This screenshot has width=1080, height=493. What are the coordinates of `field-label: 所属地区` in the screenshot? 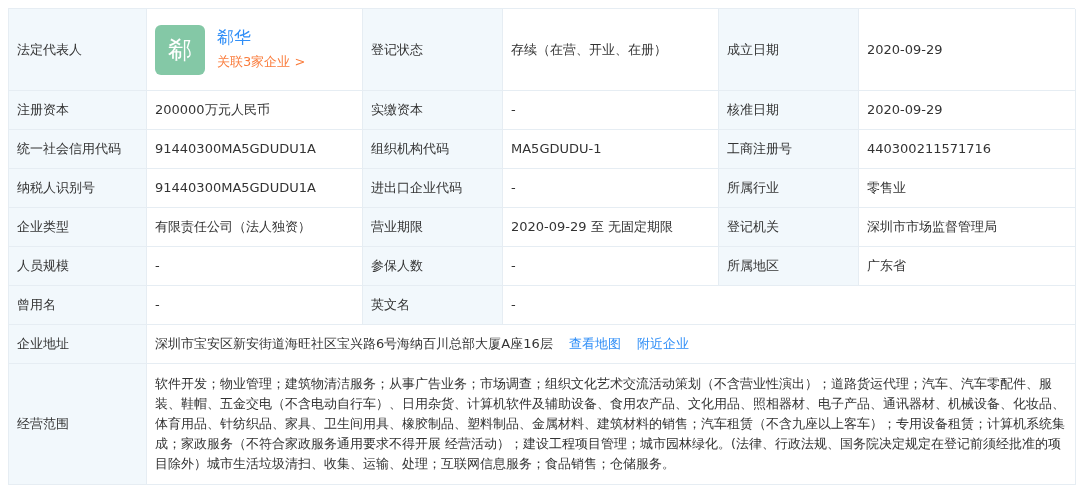 It's located at (753, 266).